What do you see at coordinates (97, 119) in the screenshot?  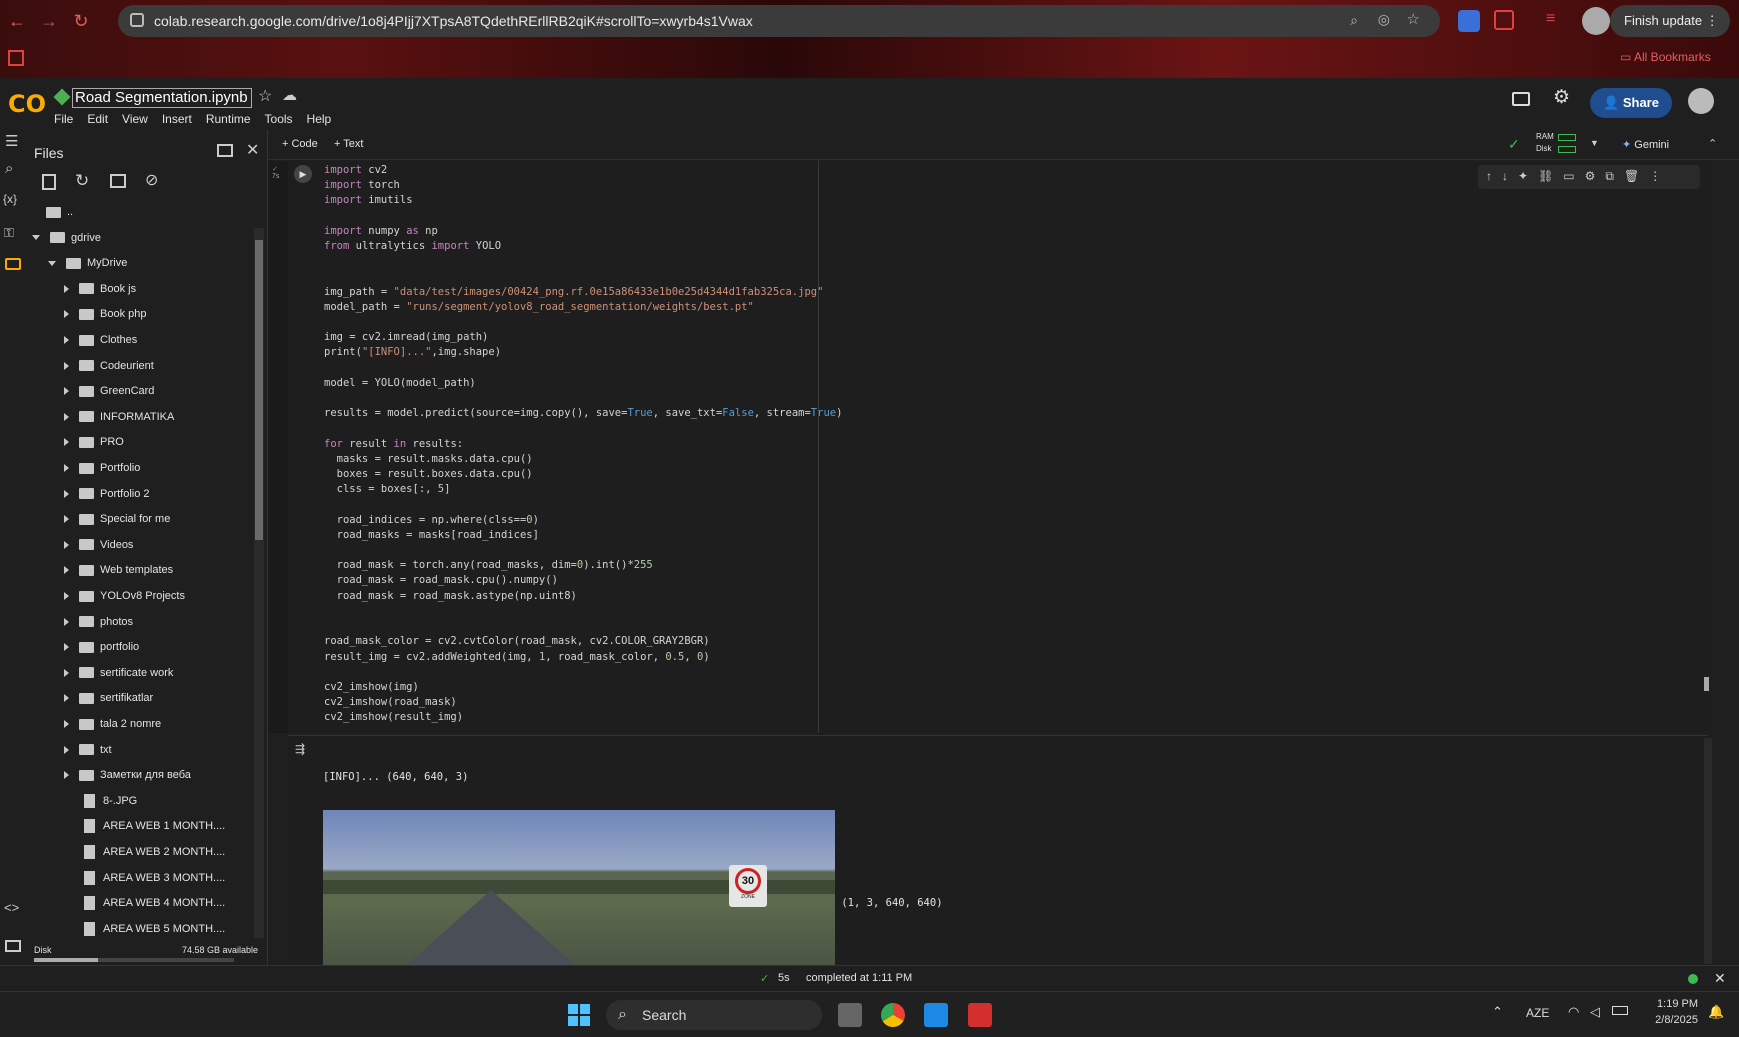 I see `menu-edit: Edit` at bounding box center [97, 119].